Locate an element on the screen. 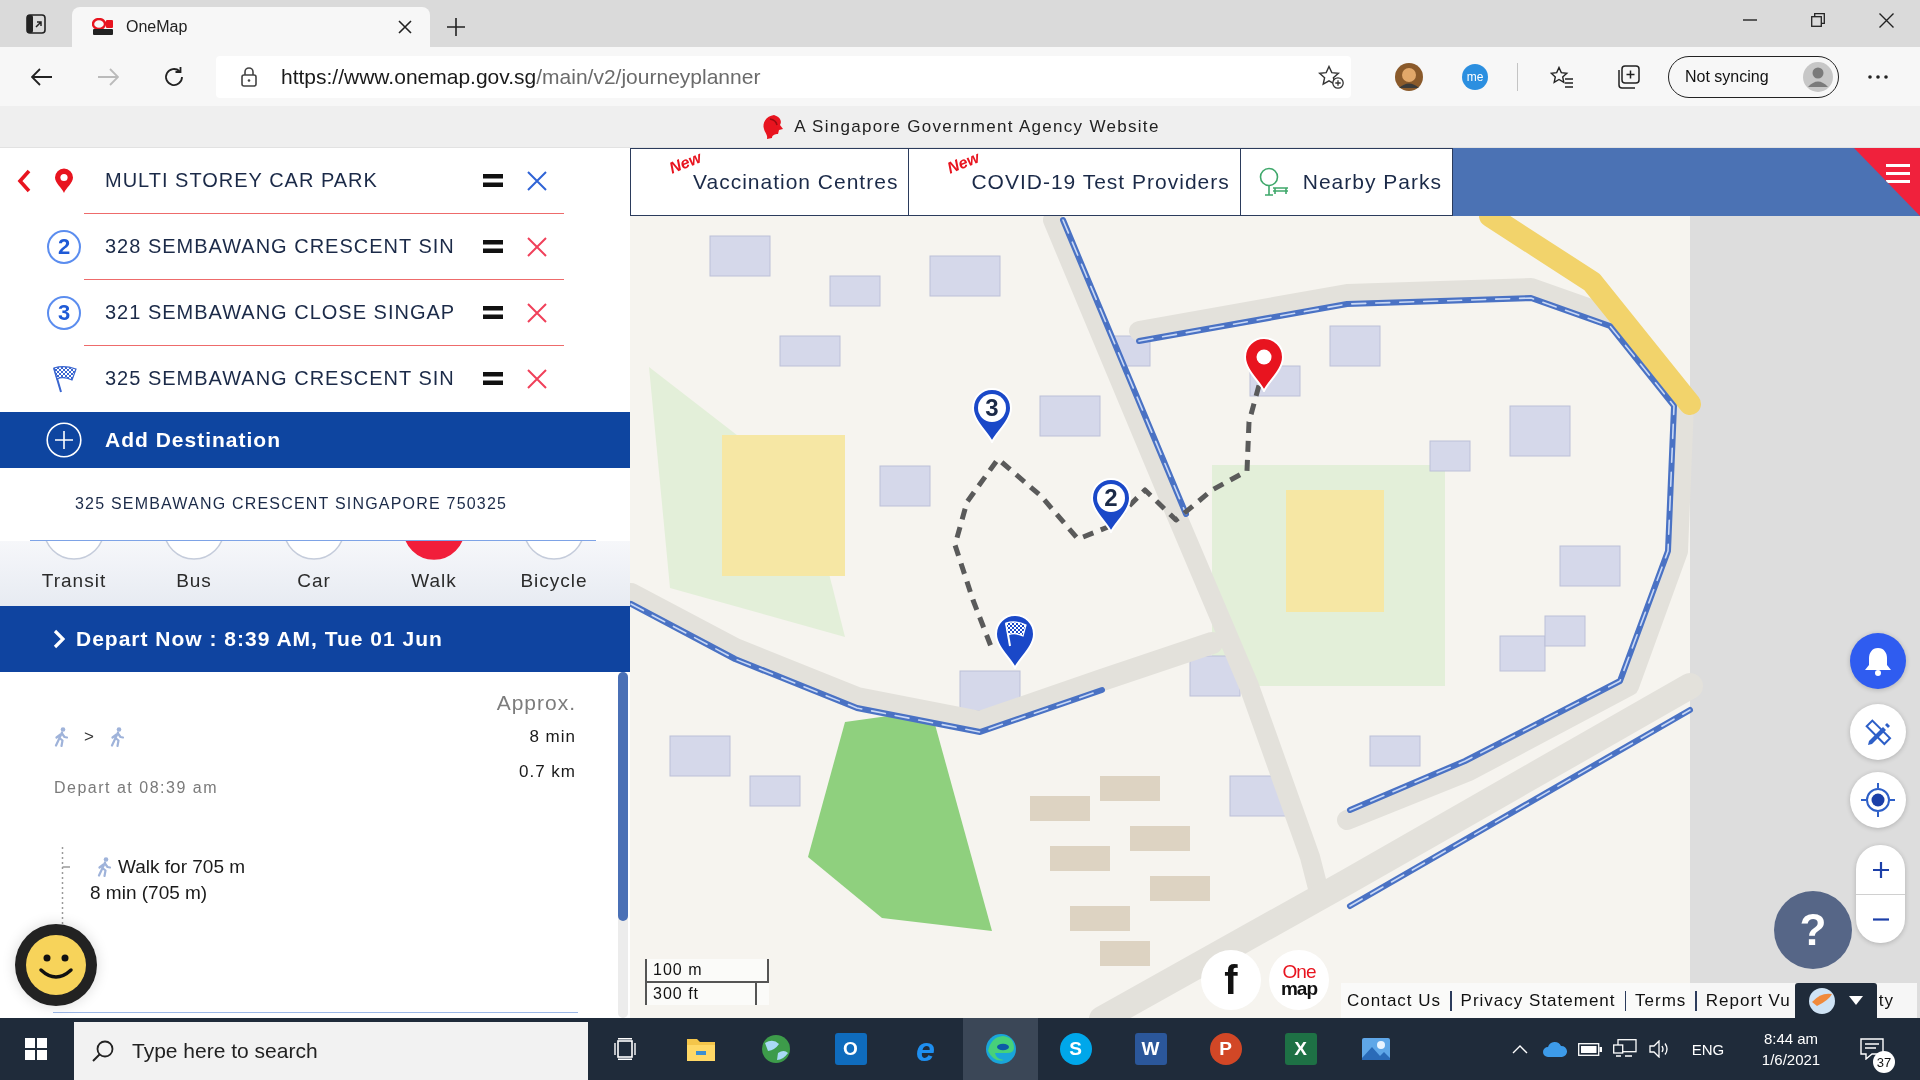  footer-link: Terms is located at coordinates (1661, 1000).